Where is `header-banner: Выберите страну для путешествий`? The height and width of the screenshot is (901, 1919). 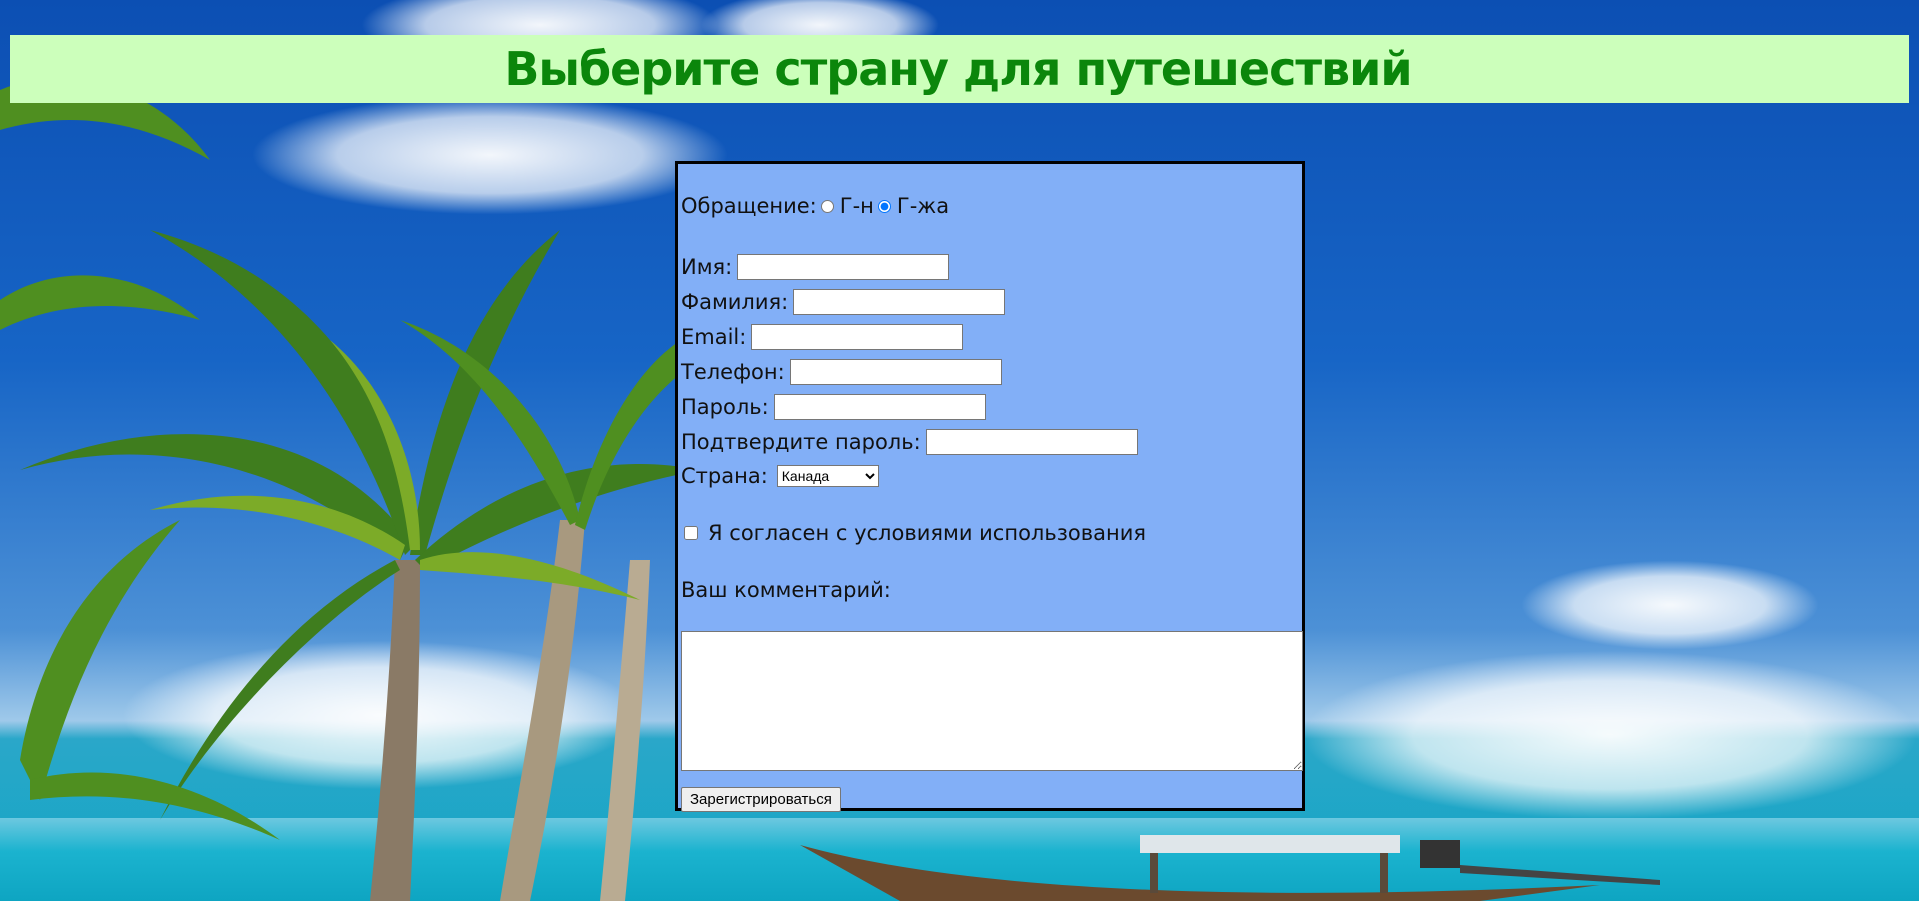
header-banner: Выберите страну для путешествий is located at coordinates (959, 69).